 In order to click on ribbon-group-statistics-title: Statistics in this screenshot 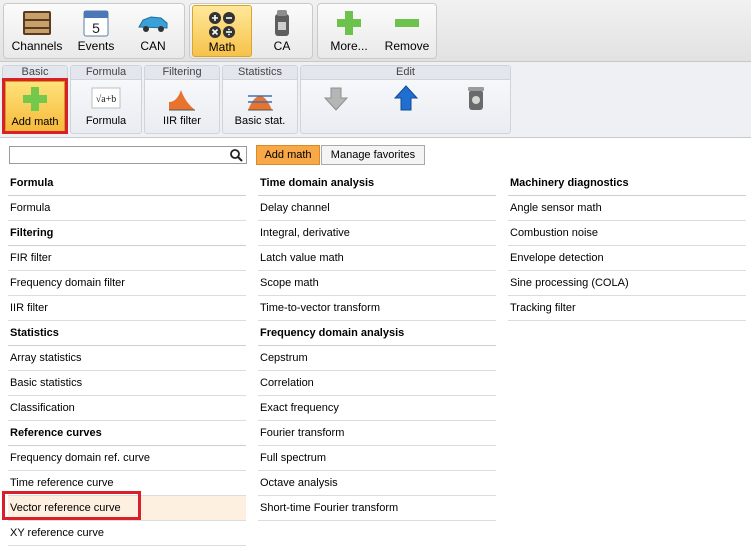, I will do `click(260, 73)`.